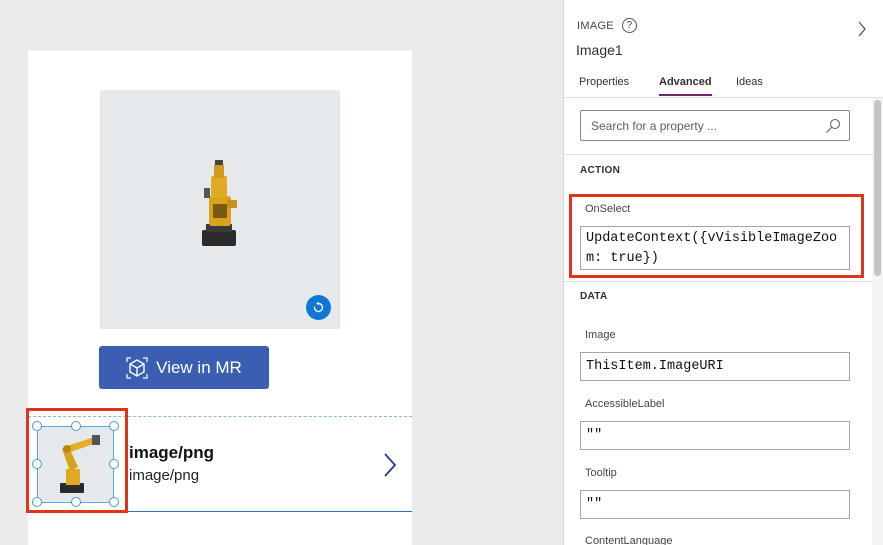 The image size is (883, 545). Describe the element at coordinates (749, 85) in the screenshot. I see `tab-ideas: Ideas` at that location.